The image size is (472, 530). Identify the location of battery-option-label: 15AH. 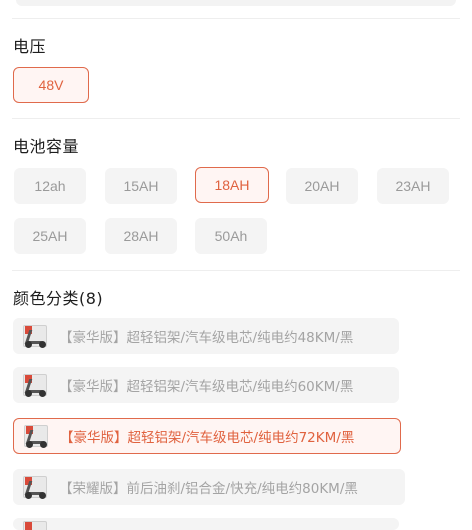
(141, 186).